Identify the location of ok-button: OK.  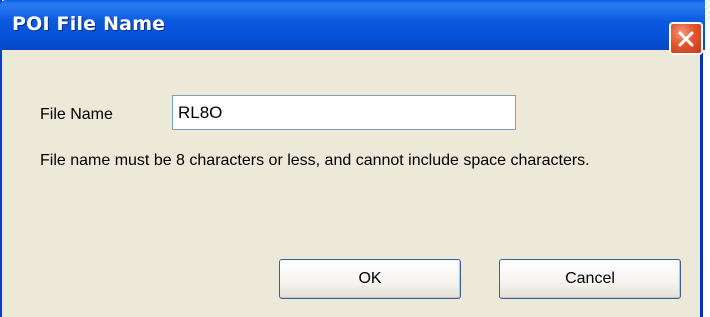
(370, 279).